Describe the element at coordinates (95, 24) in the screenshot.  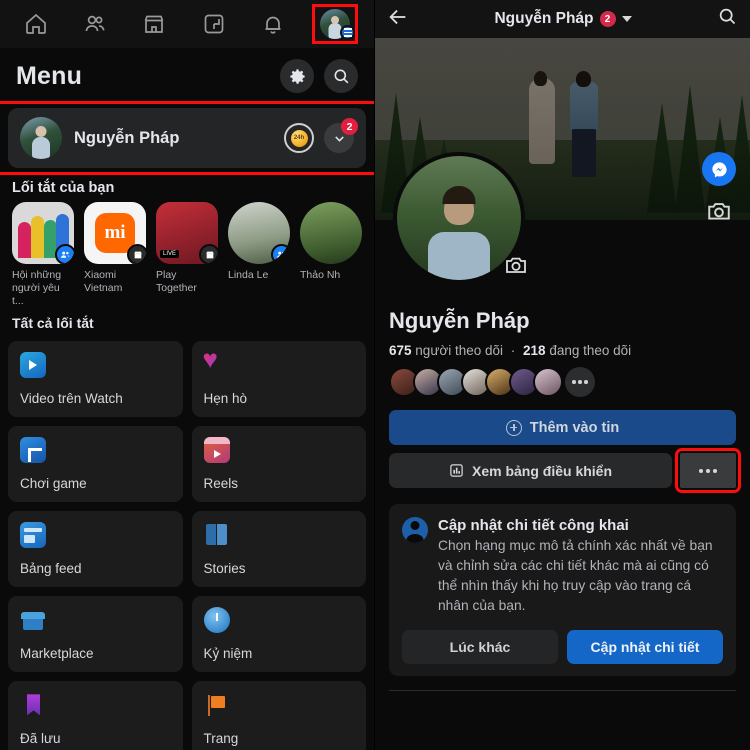
I see `friends-icon` at that location.